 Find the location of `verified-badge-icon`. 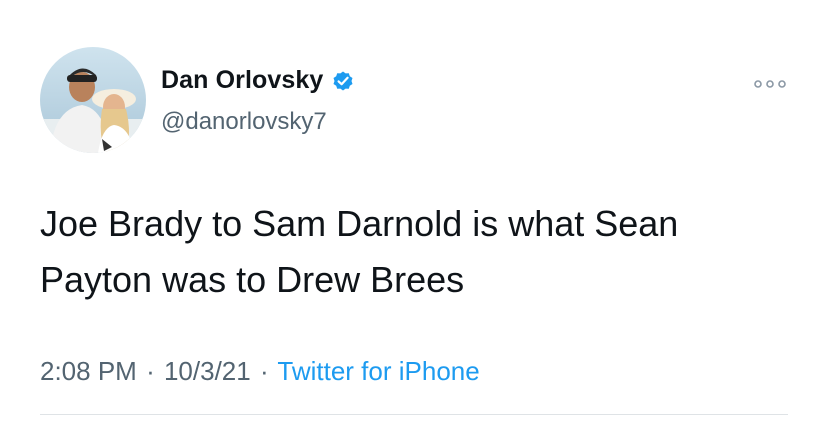

verified-badge-icon is located at coordinates (343, 81).